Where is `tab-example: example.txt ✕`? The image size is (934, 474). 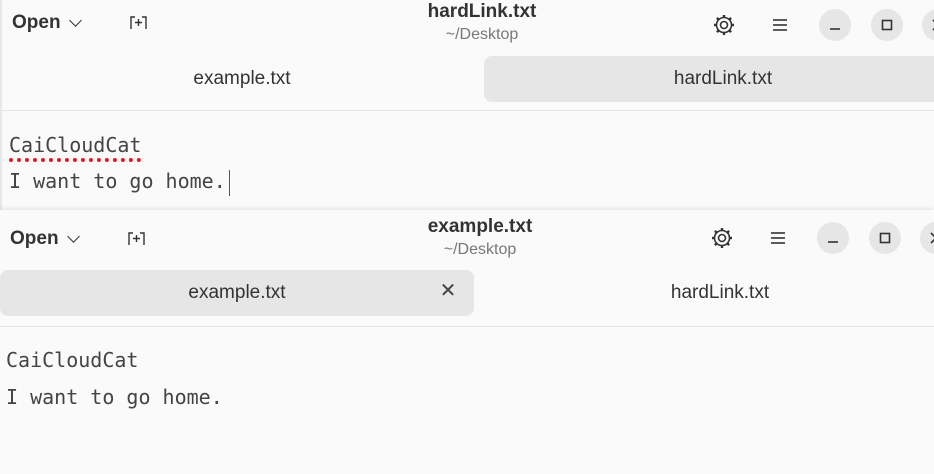 tab-example: example.txt ✕ is located at coordinates (237, 293).